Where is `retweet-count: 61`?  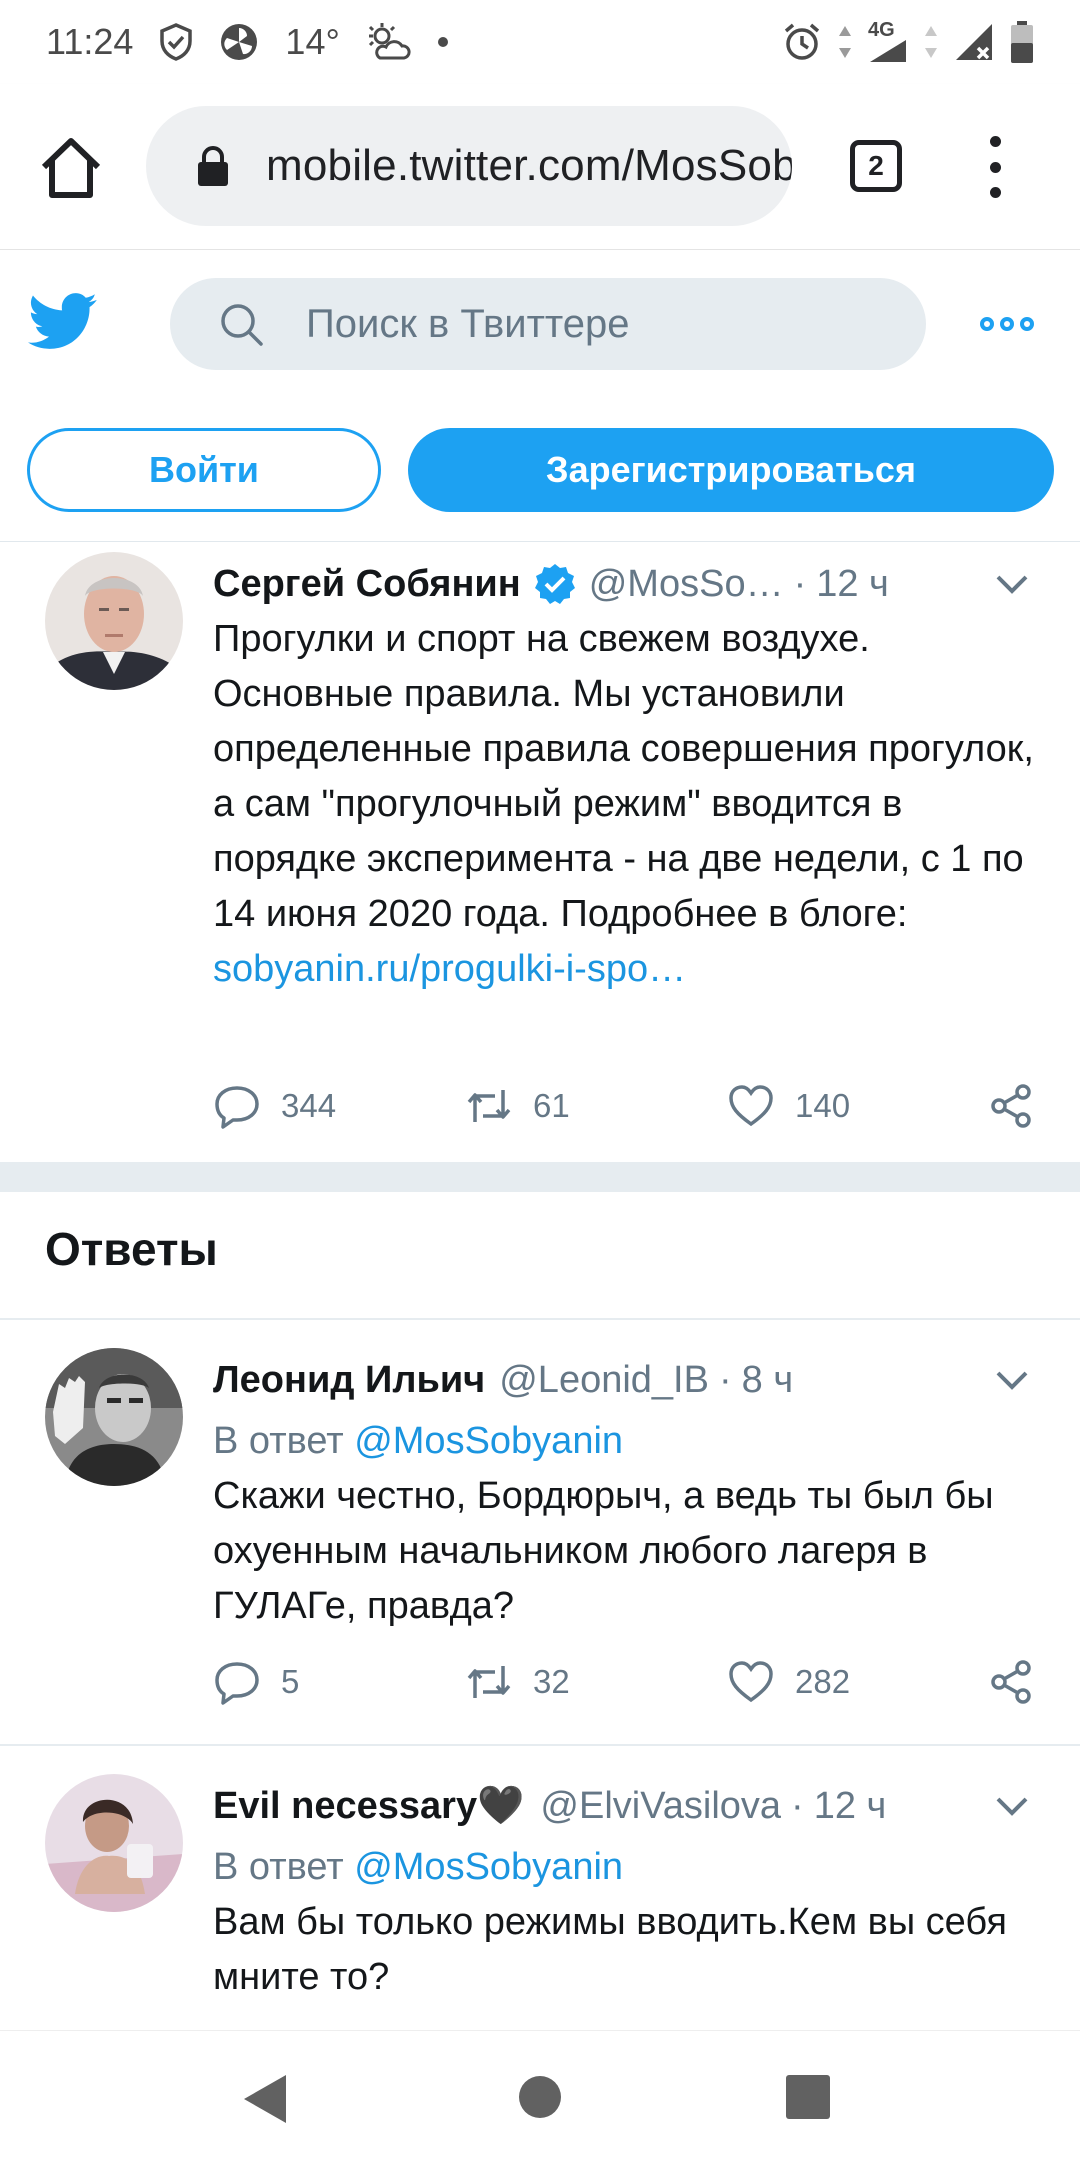
retweet-count: 61 is located at coordinates (551, 1105).